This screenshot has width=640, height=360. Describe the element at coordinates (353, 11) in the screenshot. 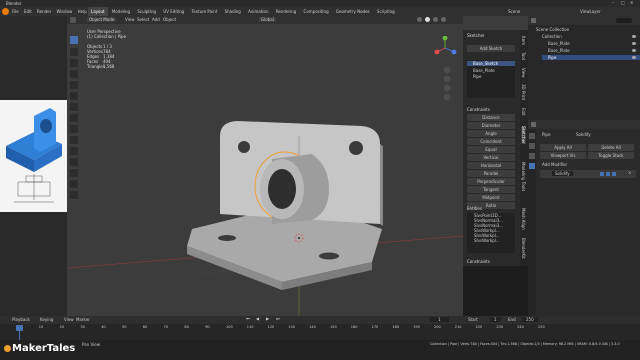

I see `tab-geometry-nodes: Geometry Nodes` at that location.